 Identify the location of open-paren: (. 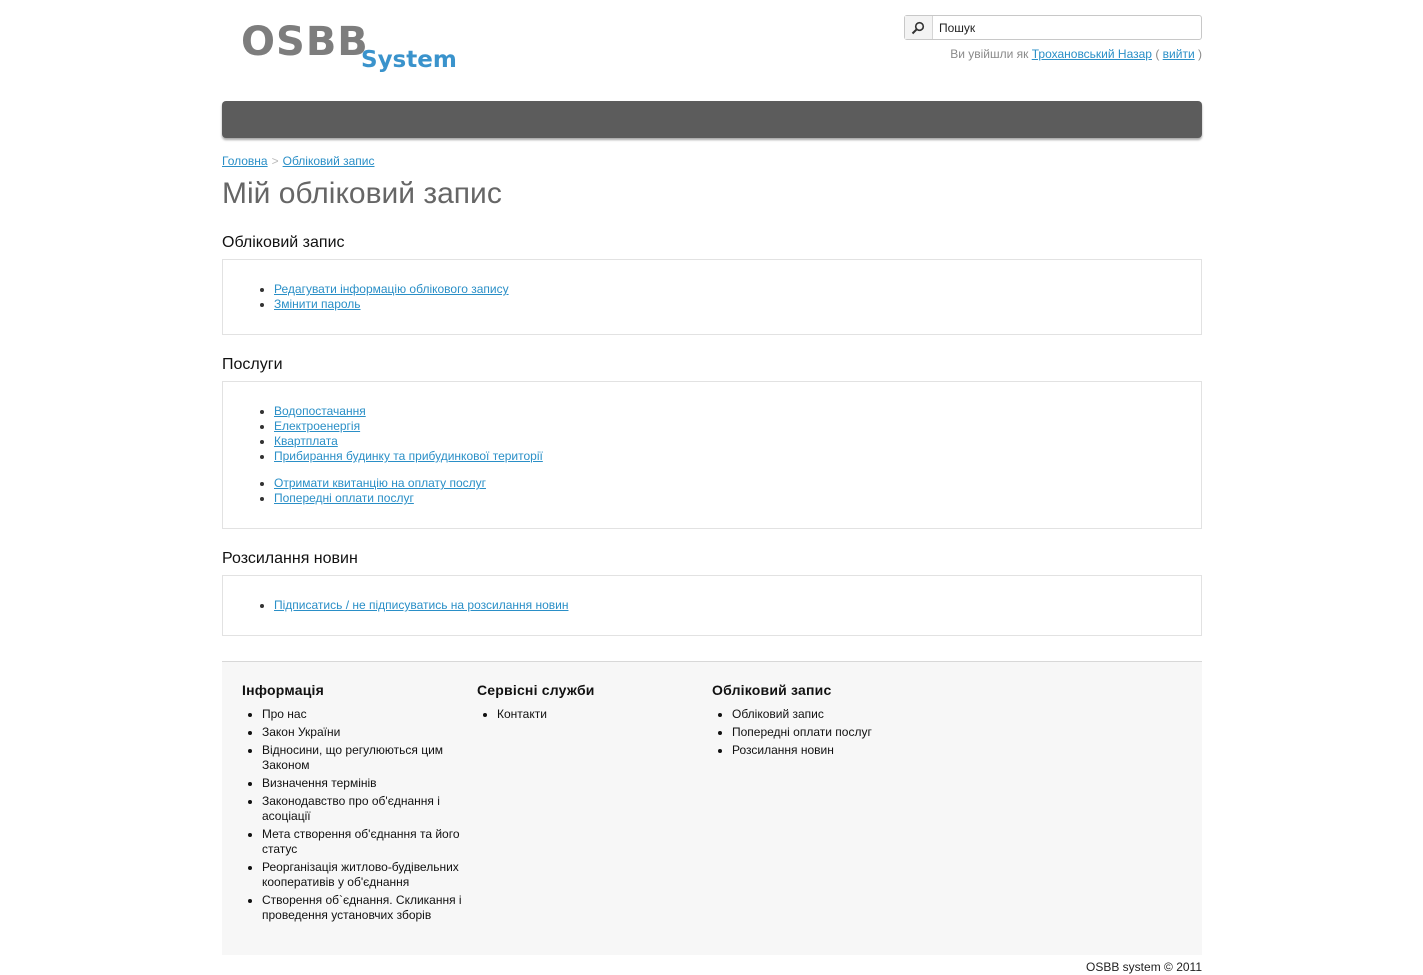
(1157, 54).